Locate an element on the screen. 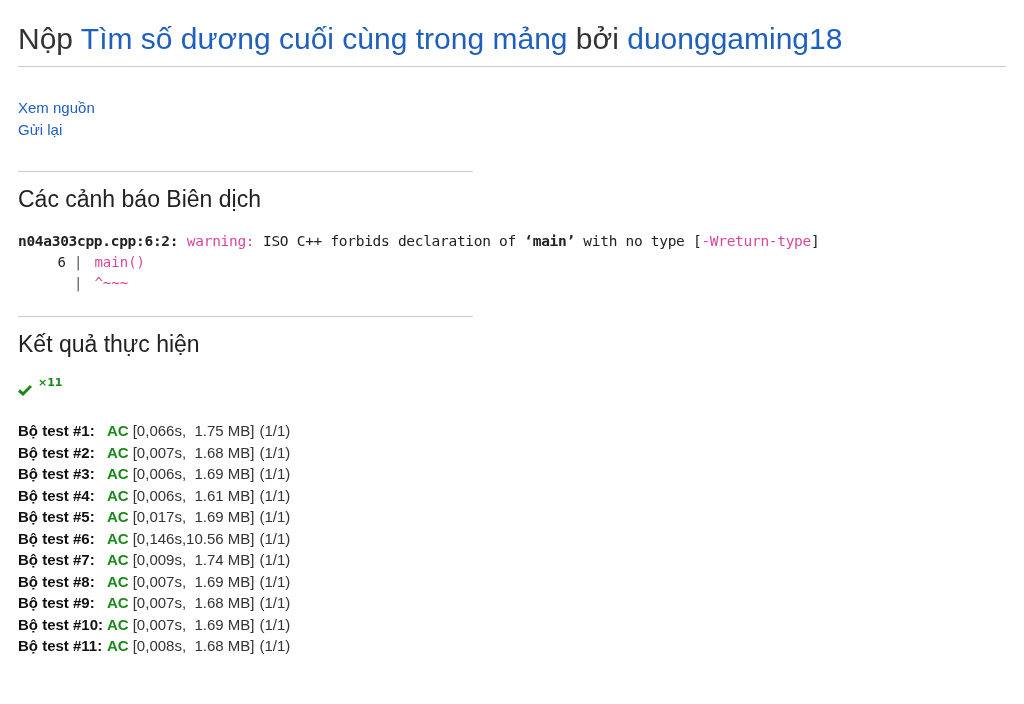 This screenshot has width=1024, height=704. test-label: Bộ test #8: is located at coordinates (57, 581).